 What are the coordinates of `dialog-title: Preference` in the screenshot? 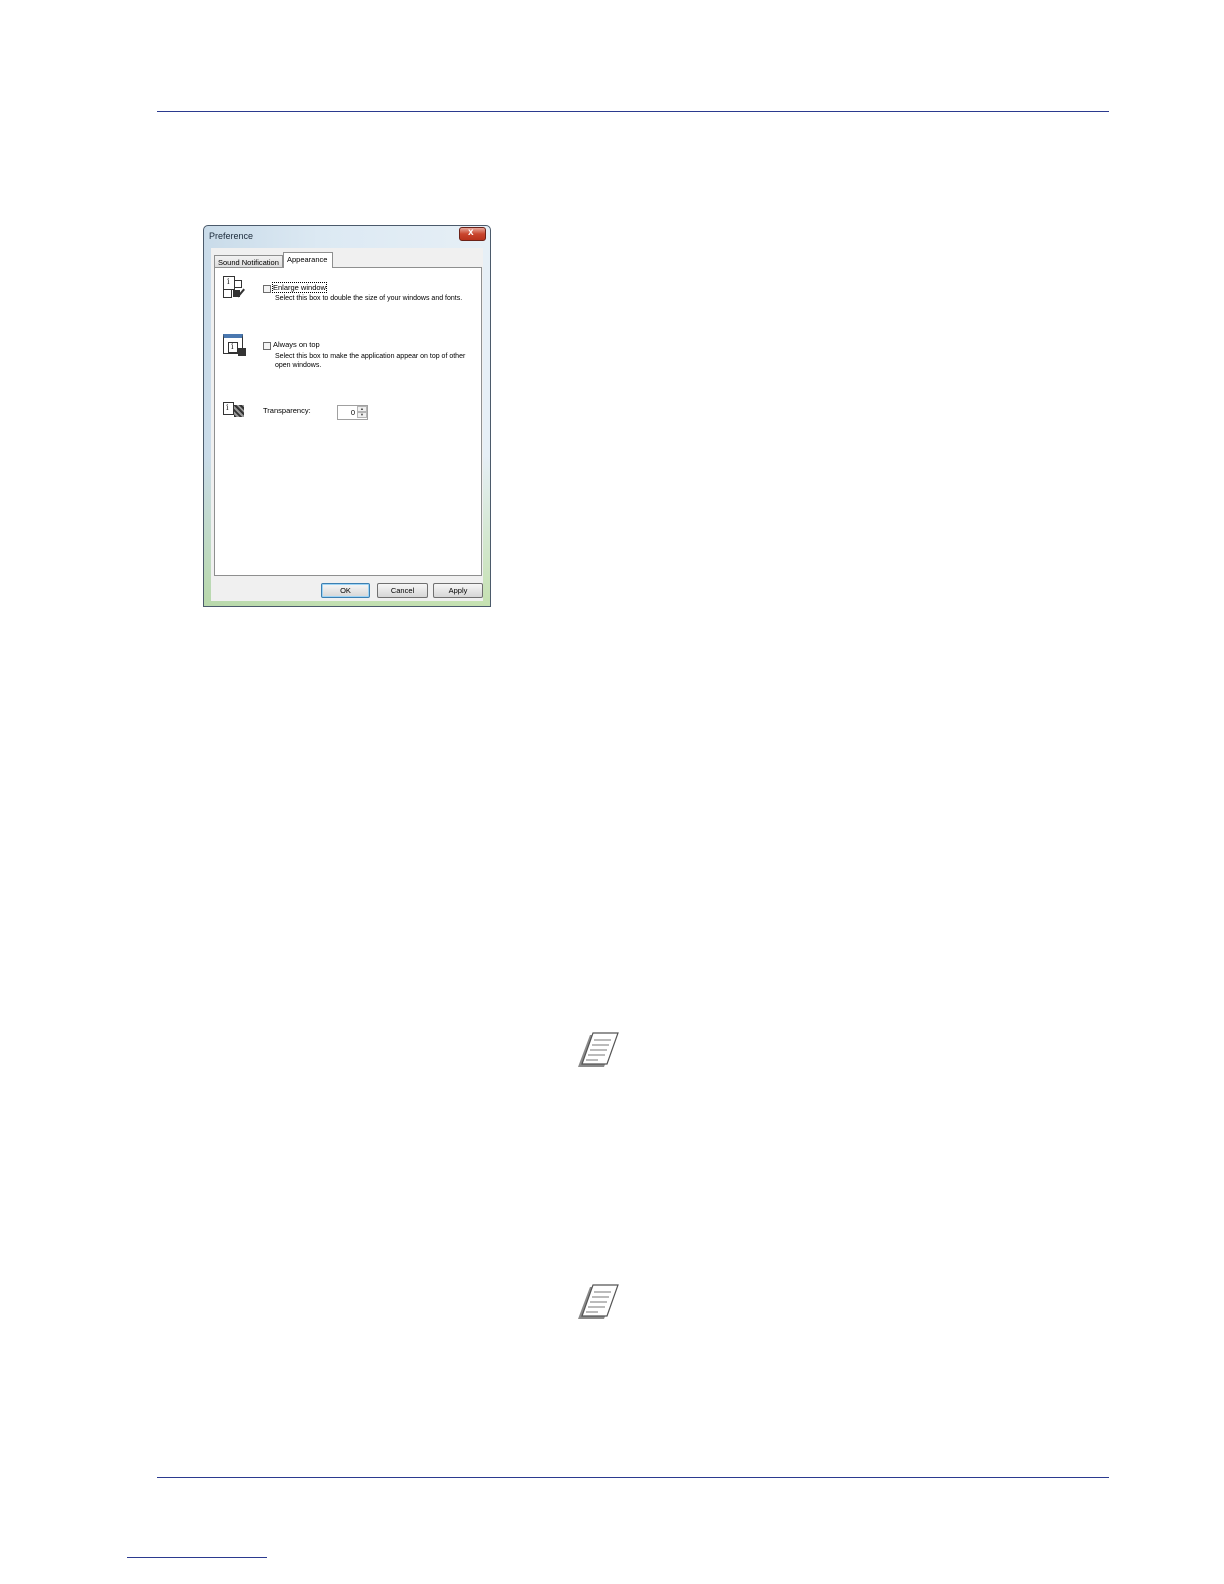 It's located at (231, 236).